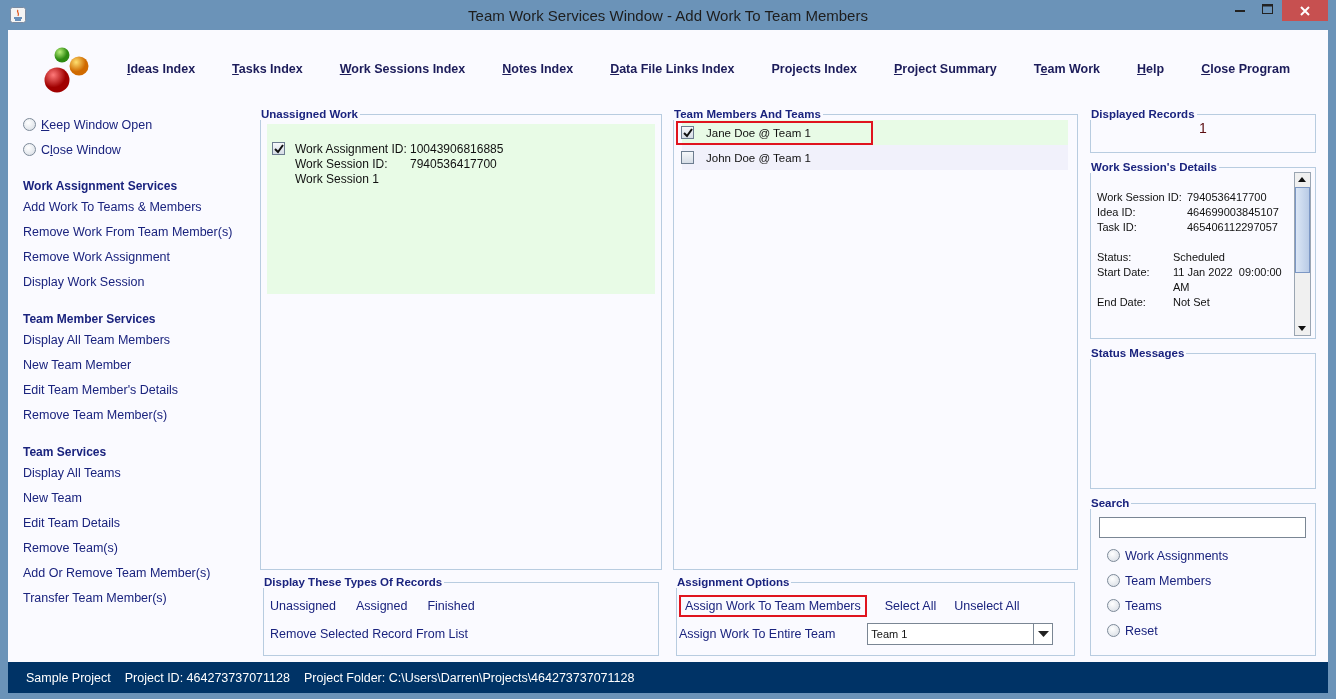 The width and height of the screenshot is (1336, 699). Describe the element at coordinates (960, 634) in the screenshot. I see `team-dropdown: Team 1` at that location.